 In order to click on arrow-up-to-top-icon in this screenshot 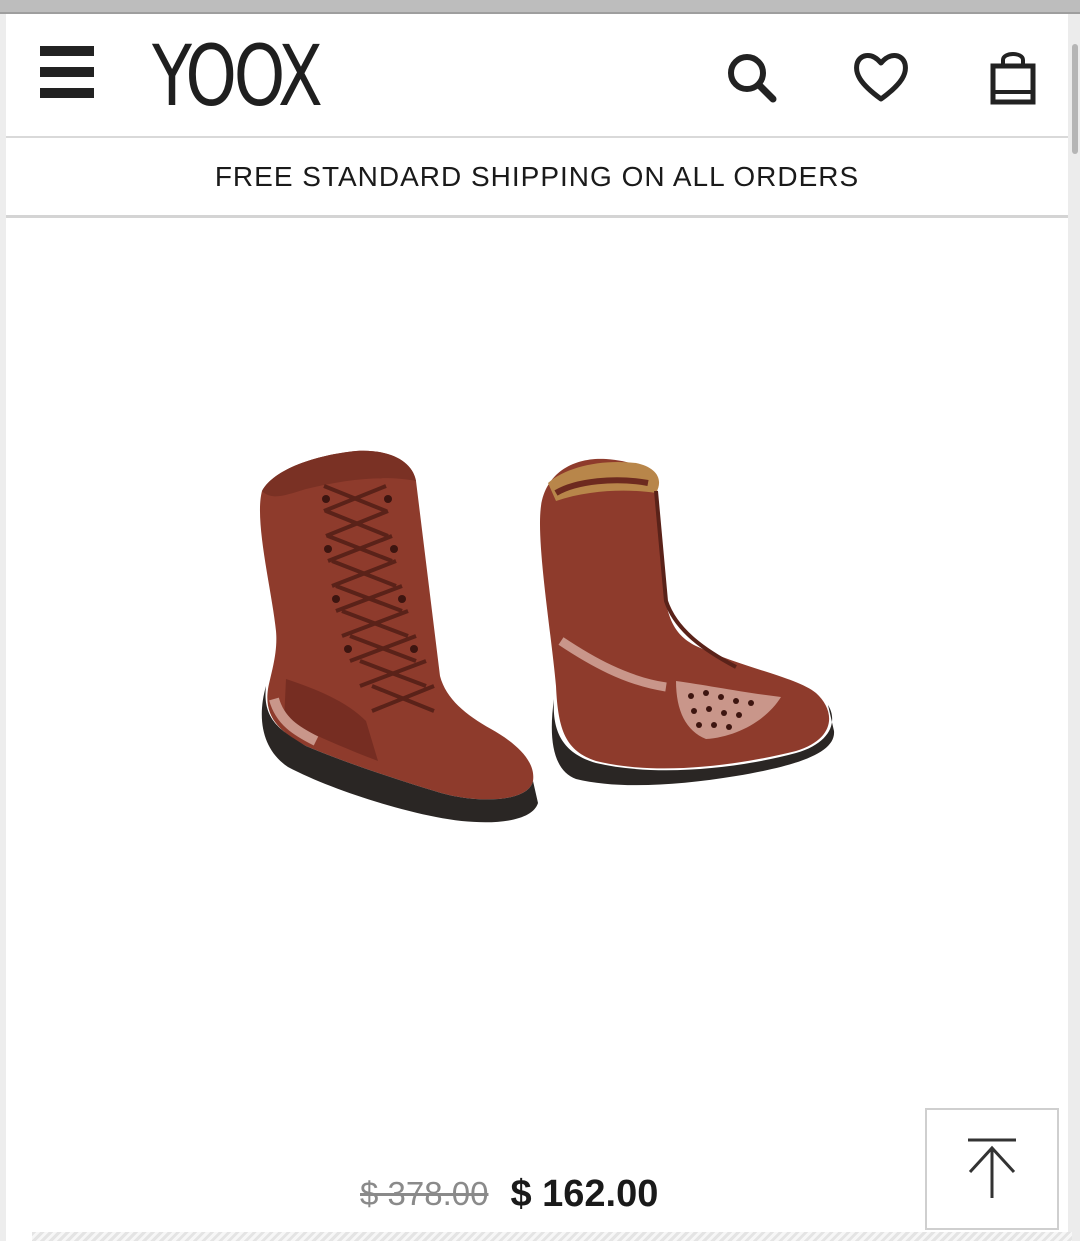, I will do `click(992, 1168)`.